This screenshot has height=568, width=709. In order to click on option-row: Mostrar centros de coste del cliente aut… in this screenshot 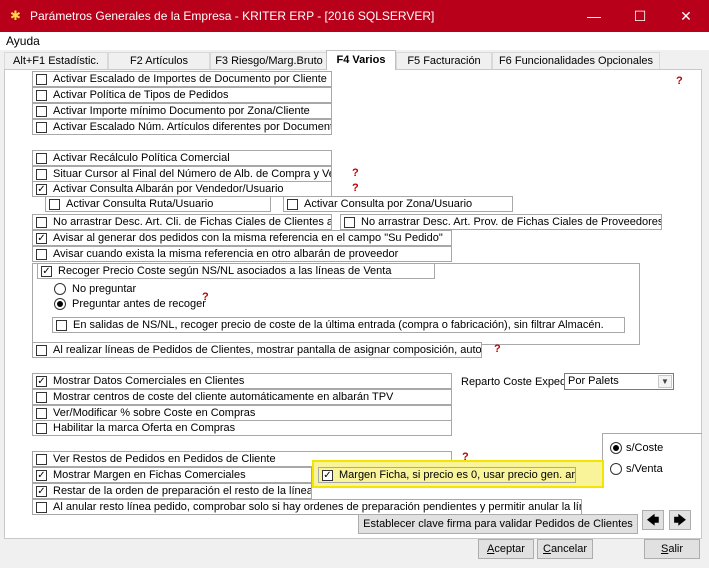, I will do `click(242, 397)`.